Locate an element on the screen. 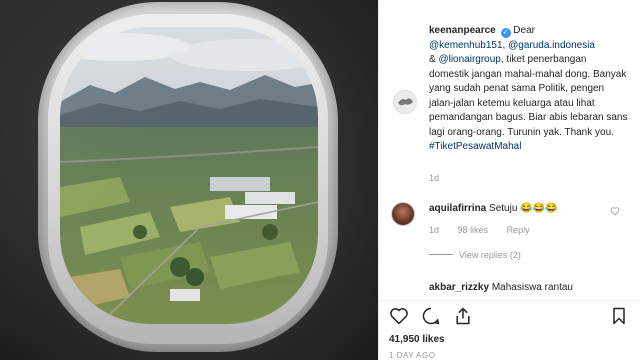  comment-time: 1d is located at coordinates (434, 230).